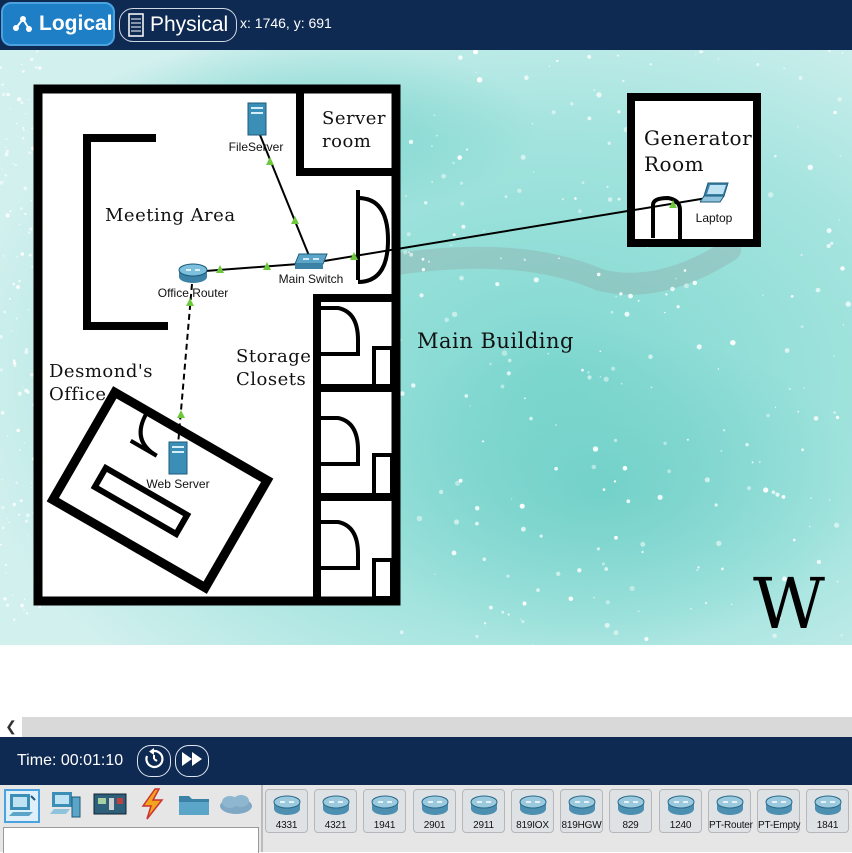 Image resolution: width=852 pixels, height=853 pixels. What do you see at coordinates (434, 811) in the screenshot?
I see `router-model-tile: 2901` at bounding box center [434, 811].